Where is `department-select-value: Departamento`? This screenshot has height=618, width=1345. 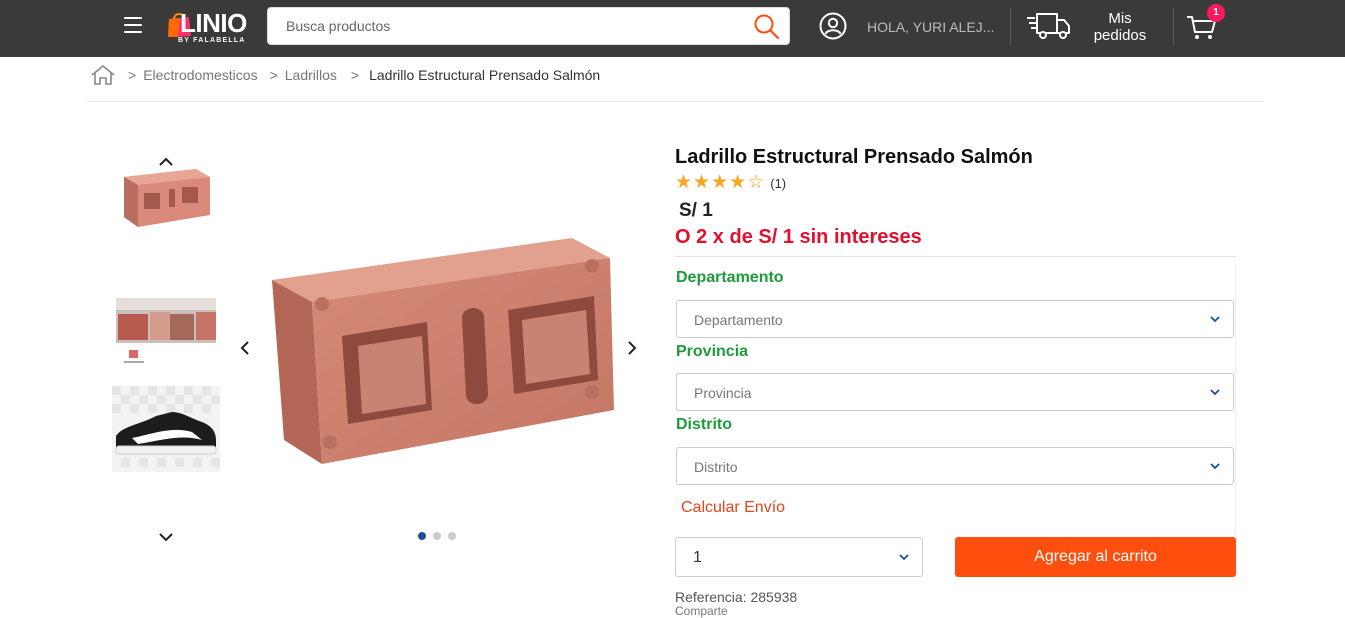 department-select-value: Departamento is located at coordinates (738, 320).